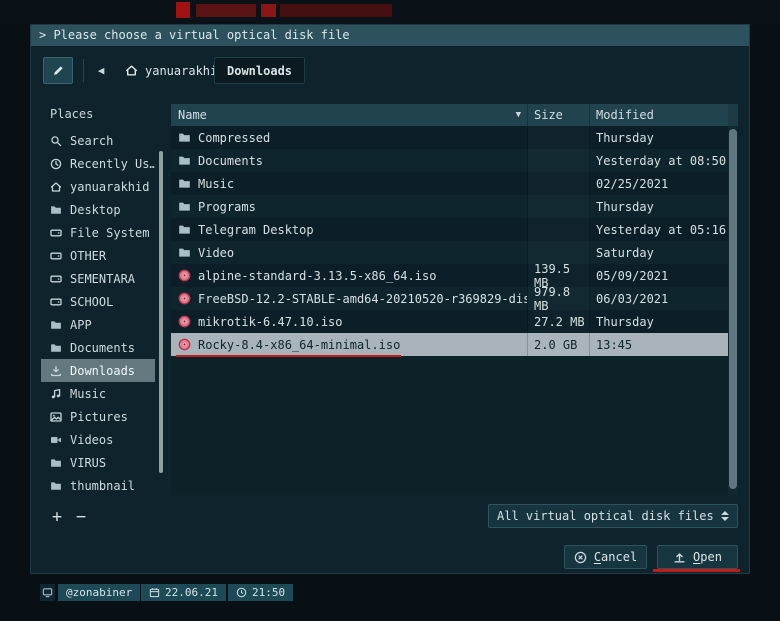 This screenshot has height=621, width=780. Describe the element at coordinates (57, 517) in the screenshot. I see `add-bookmark-button: +` at that location.